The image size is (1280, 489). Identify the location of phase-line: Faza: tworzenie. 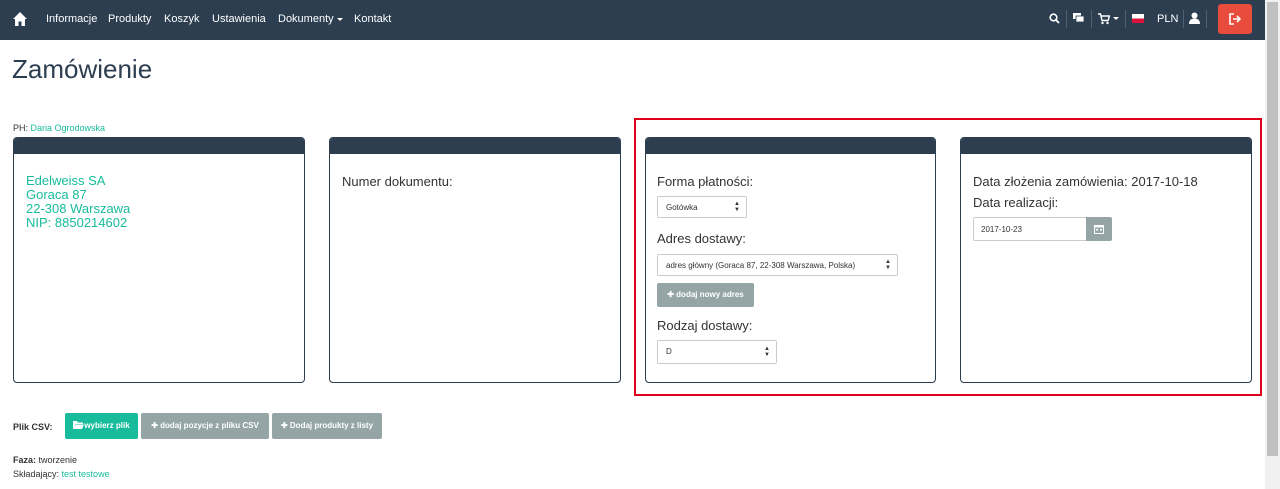
(45, 460).